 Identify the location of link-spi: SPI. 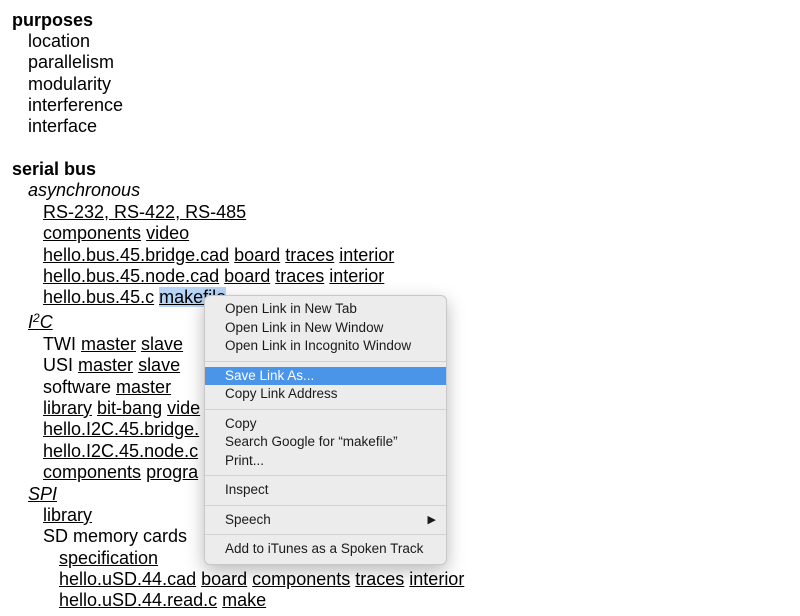
(42, 494).